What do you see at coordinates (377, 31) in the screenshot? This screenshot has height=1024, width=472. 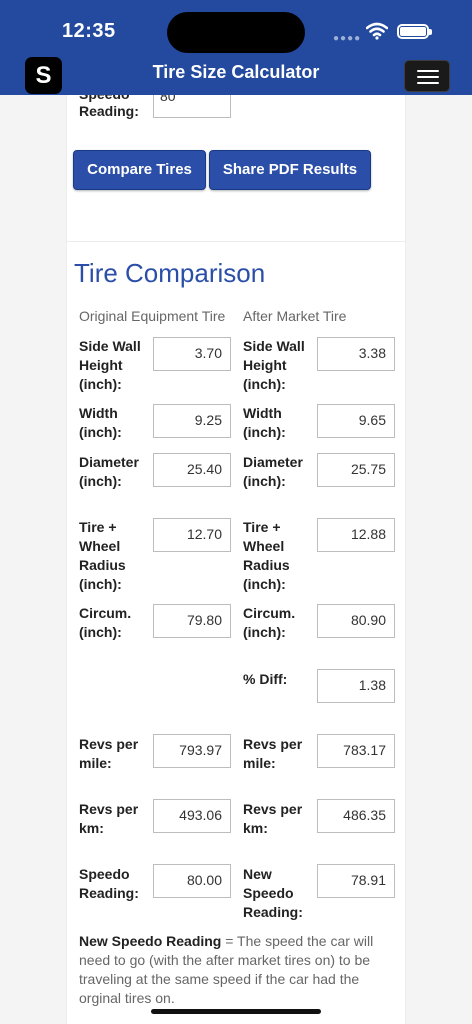 I see `wifi-icon` at bounding box center [377, 31].